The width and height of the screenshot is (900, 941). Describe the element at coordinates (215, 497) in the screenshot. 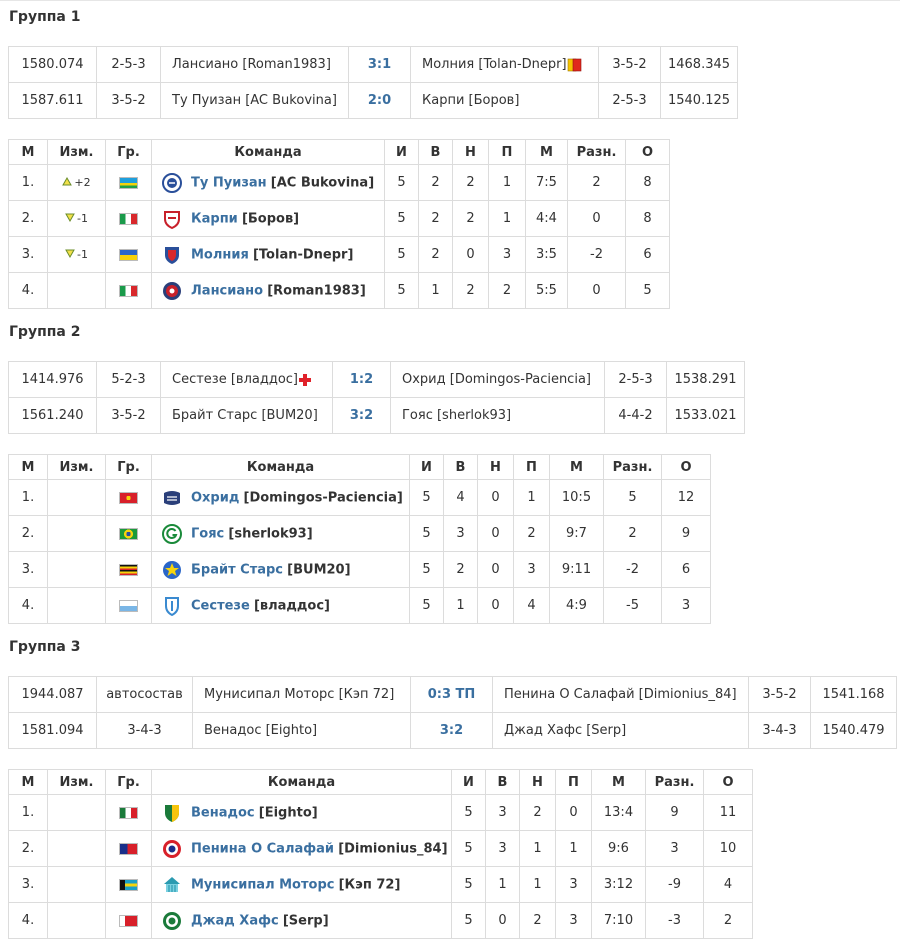

I see `team-link: Охрид` at that location.